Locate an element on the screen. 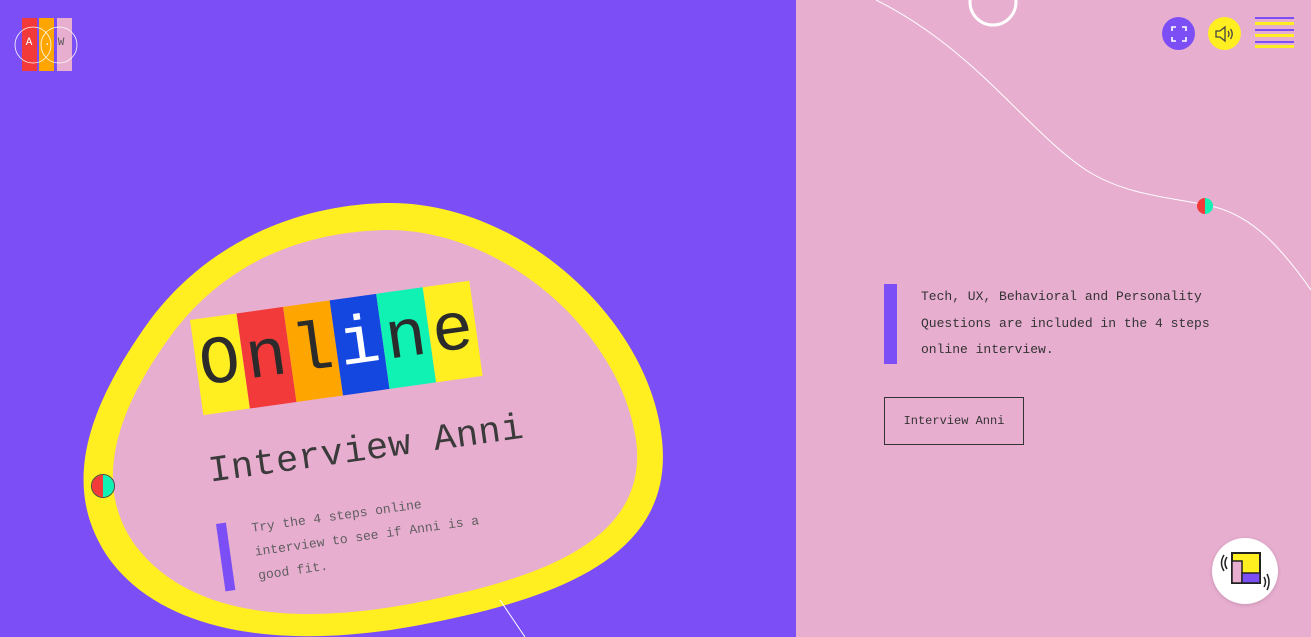 The image size is (1311, 637). fullscreen-icon is located at coordinates (1178, 33).